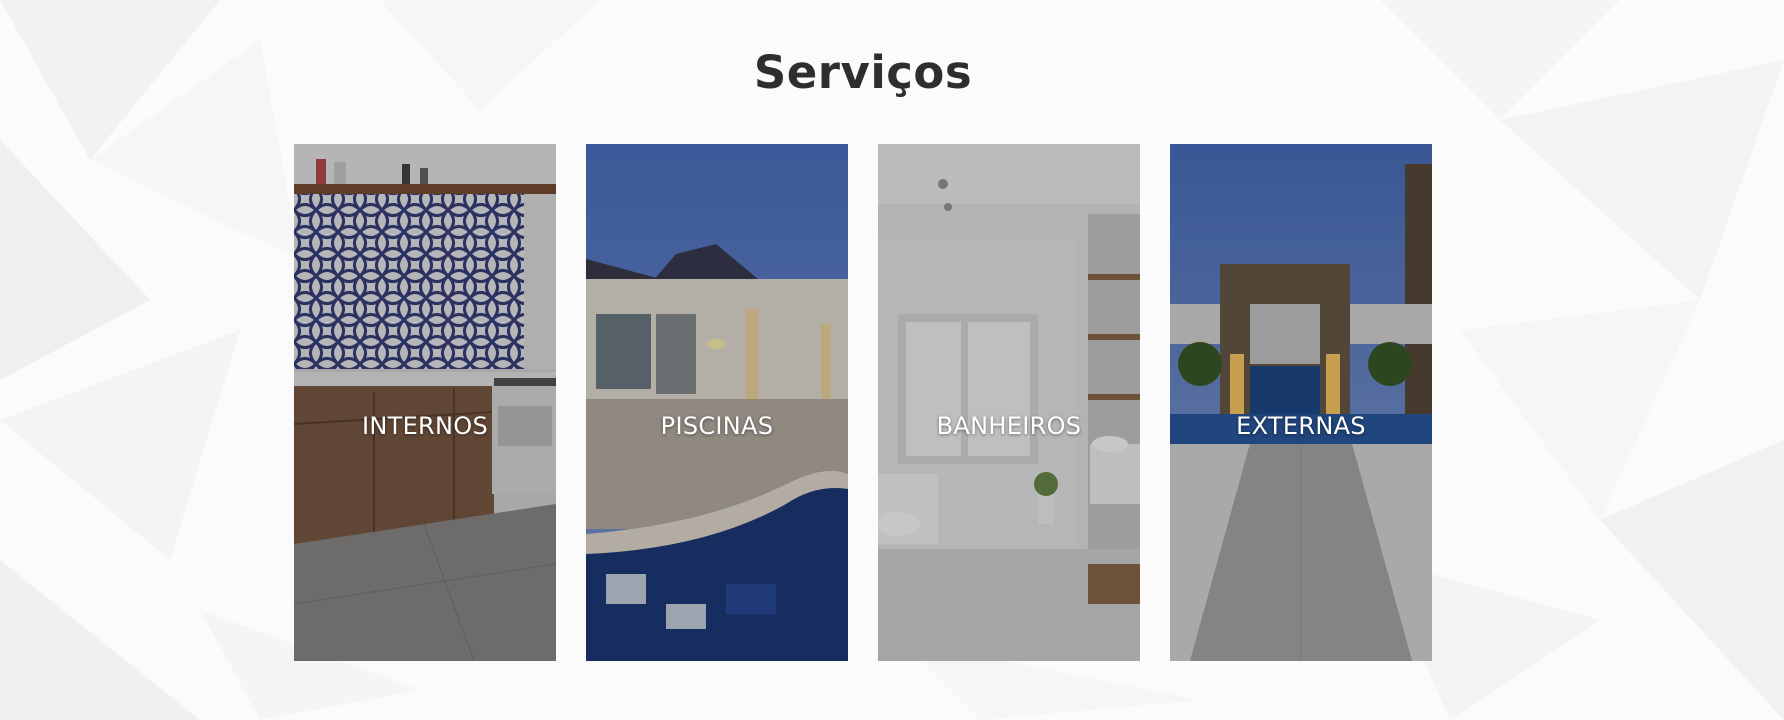  I want to click on service-card-piscinas: PISCINAS, so click(717, 402).